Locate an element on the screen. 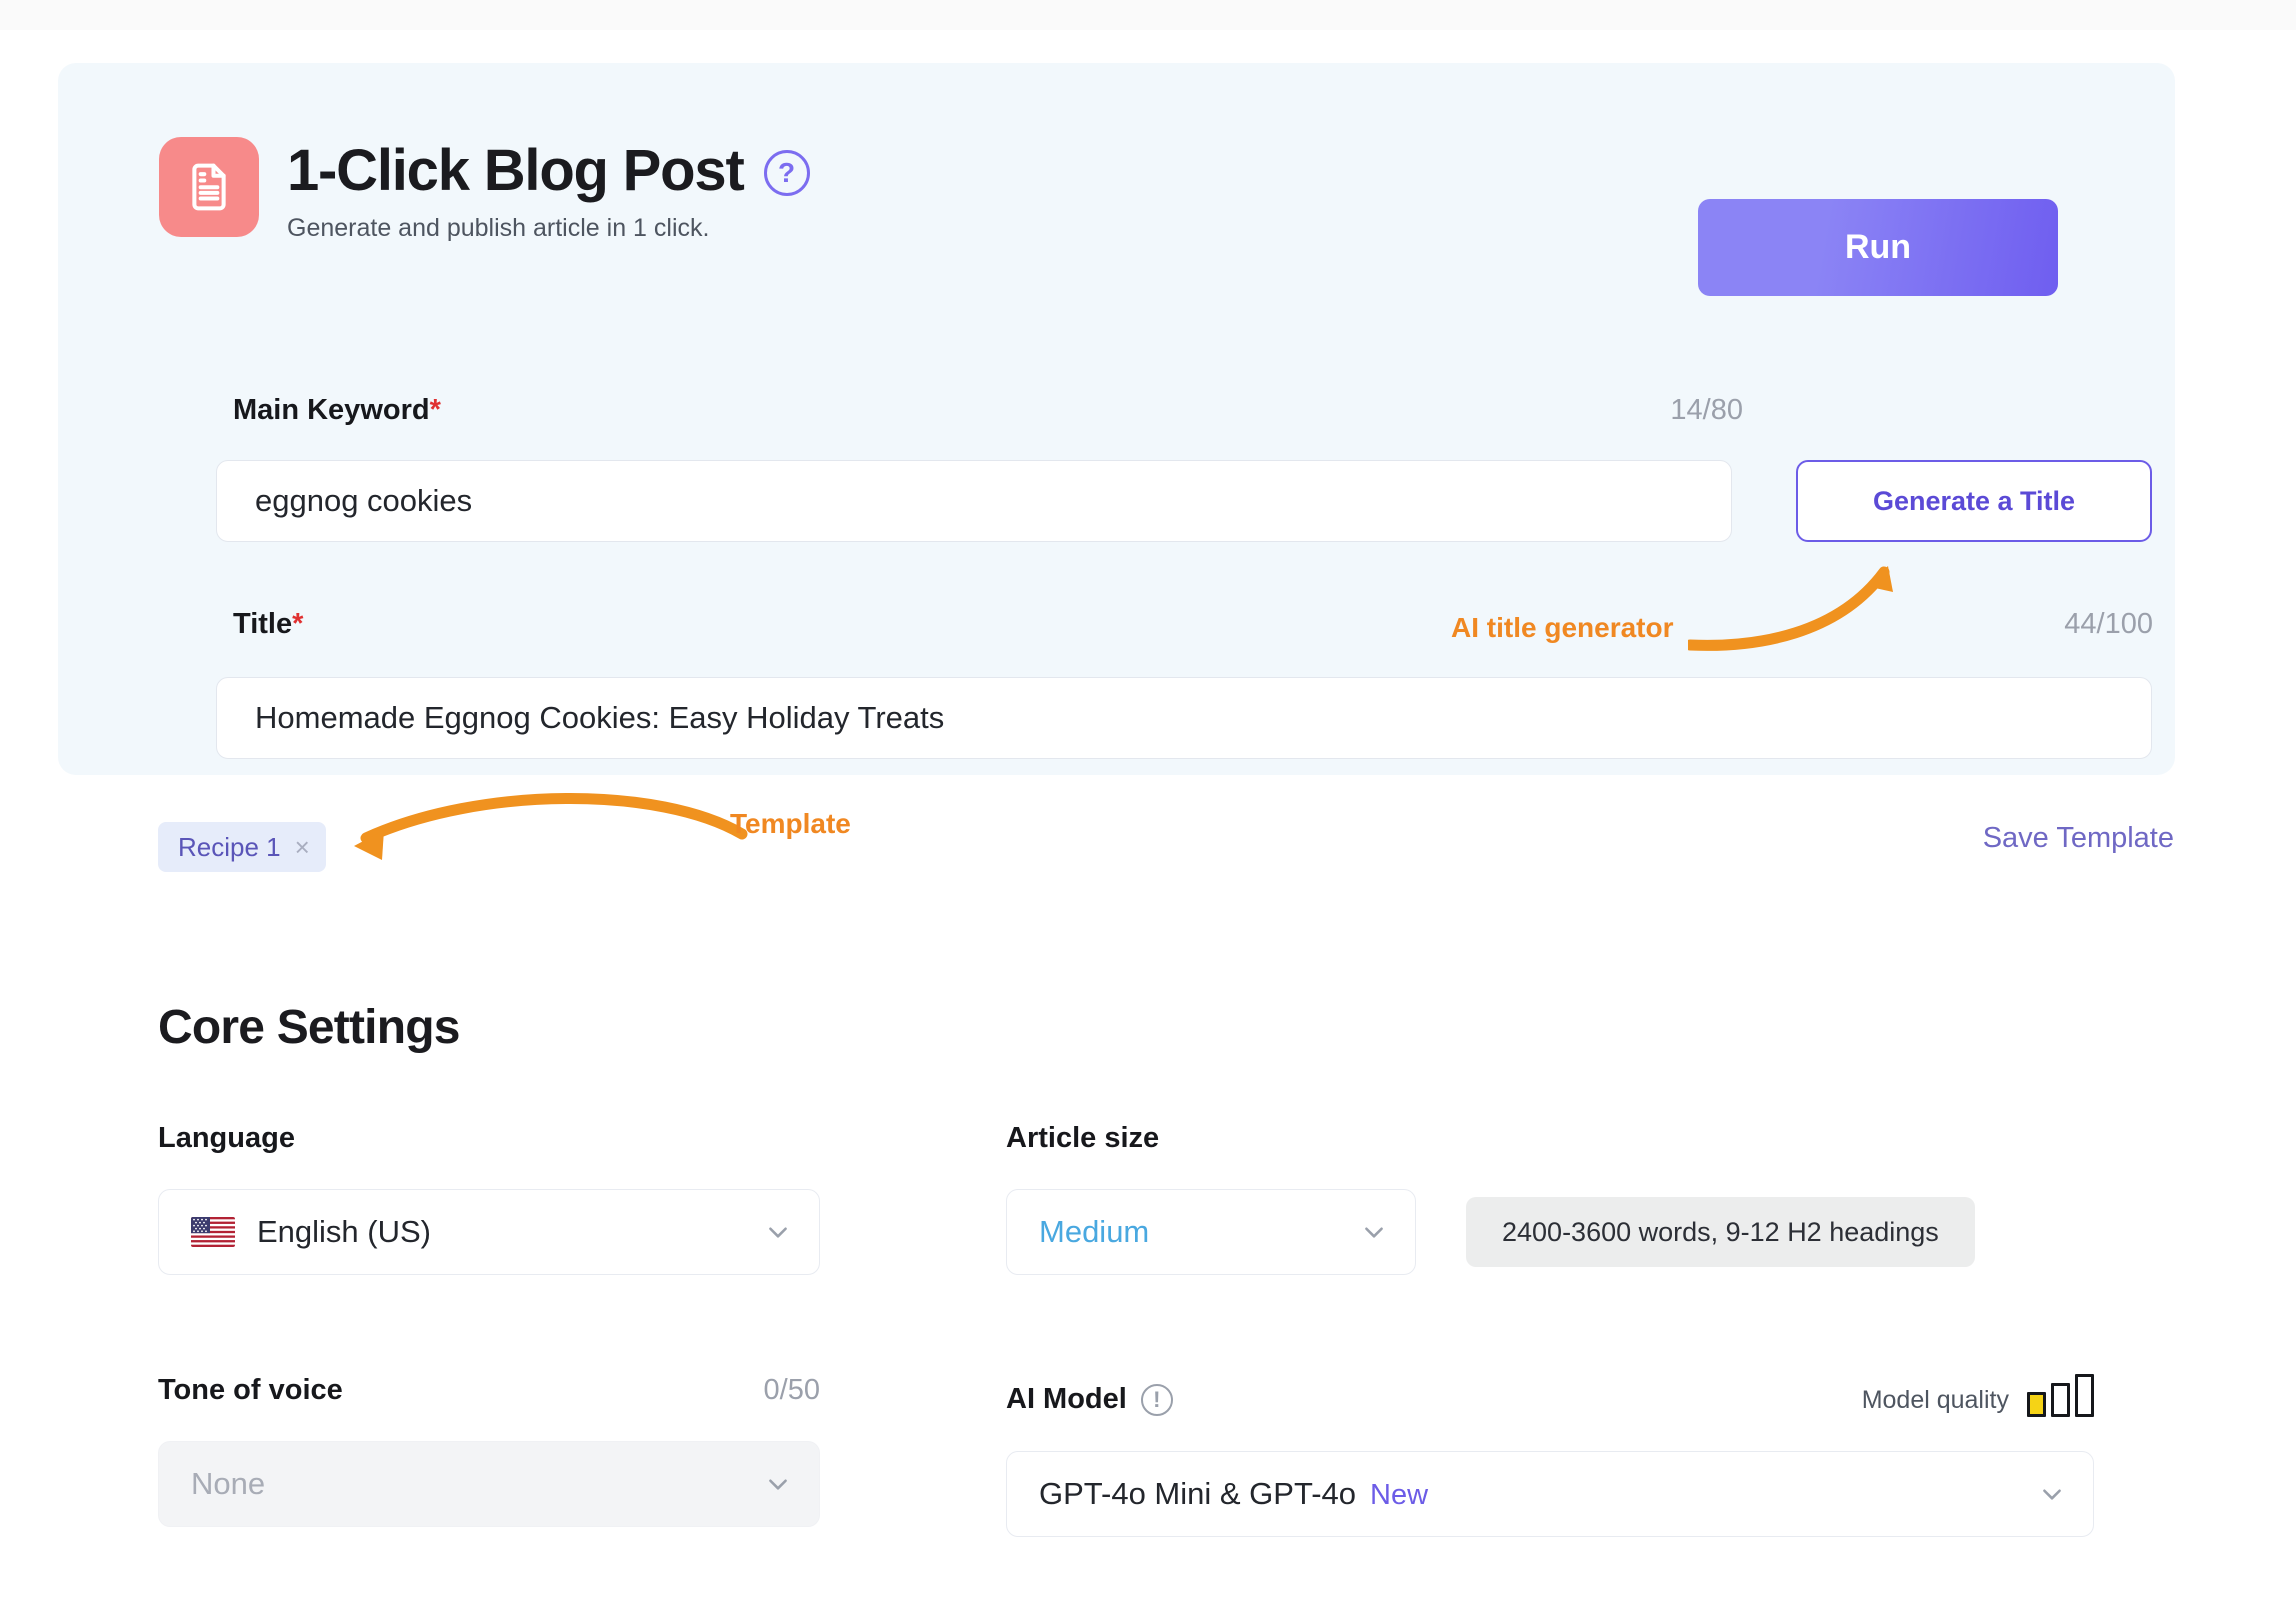 The image size is (2296, 1598). document-icon is located at coordinates (209, 187).